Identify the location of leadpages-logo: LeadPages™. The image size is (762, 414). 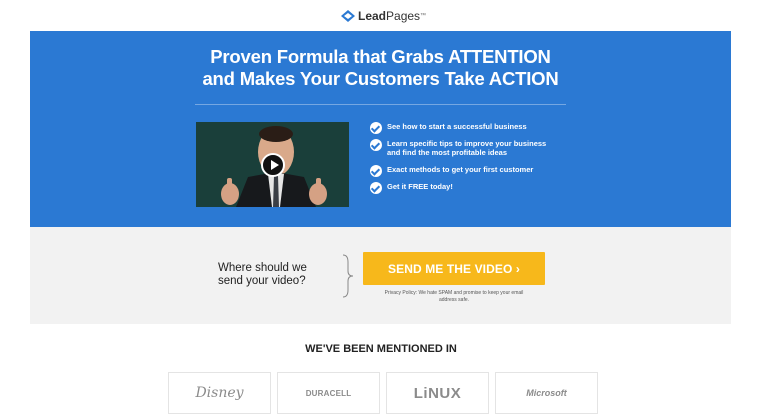
(383, 16).